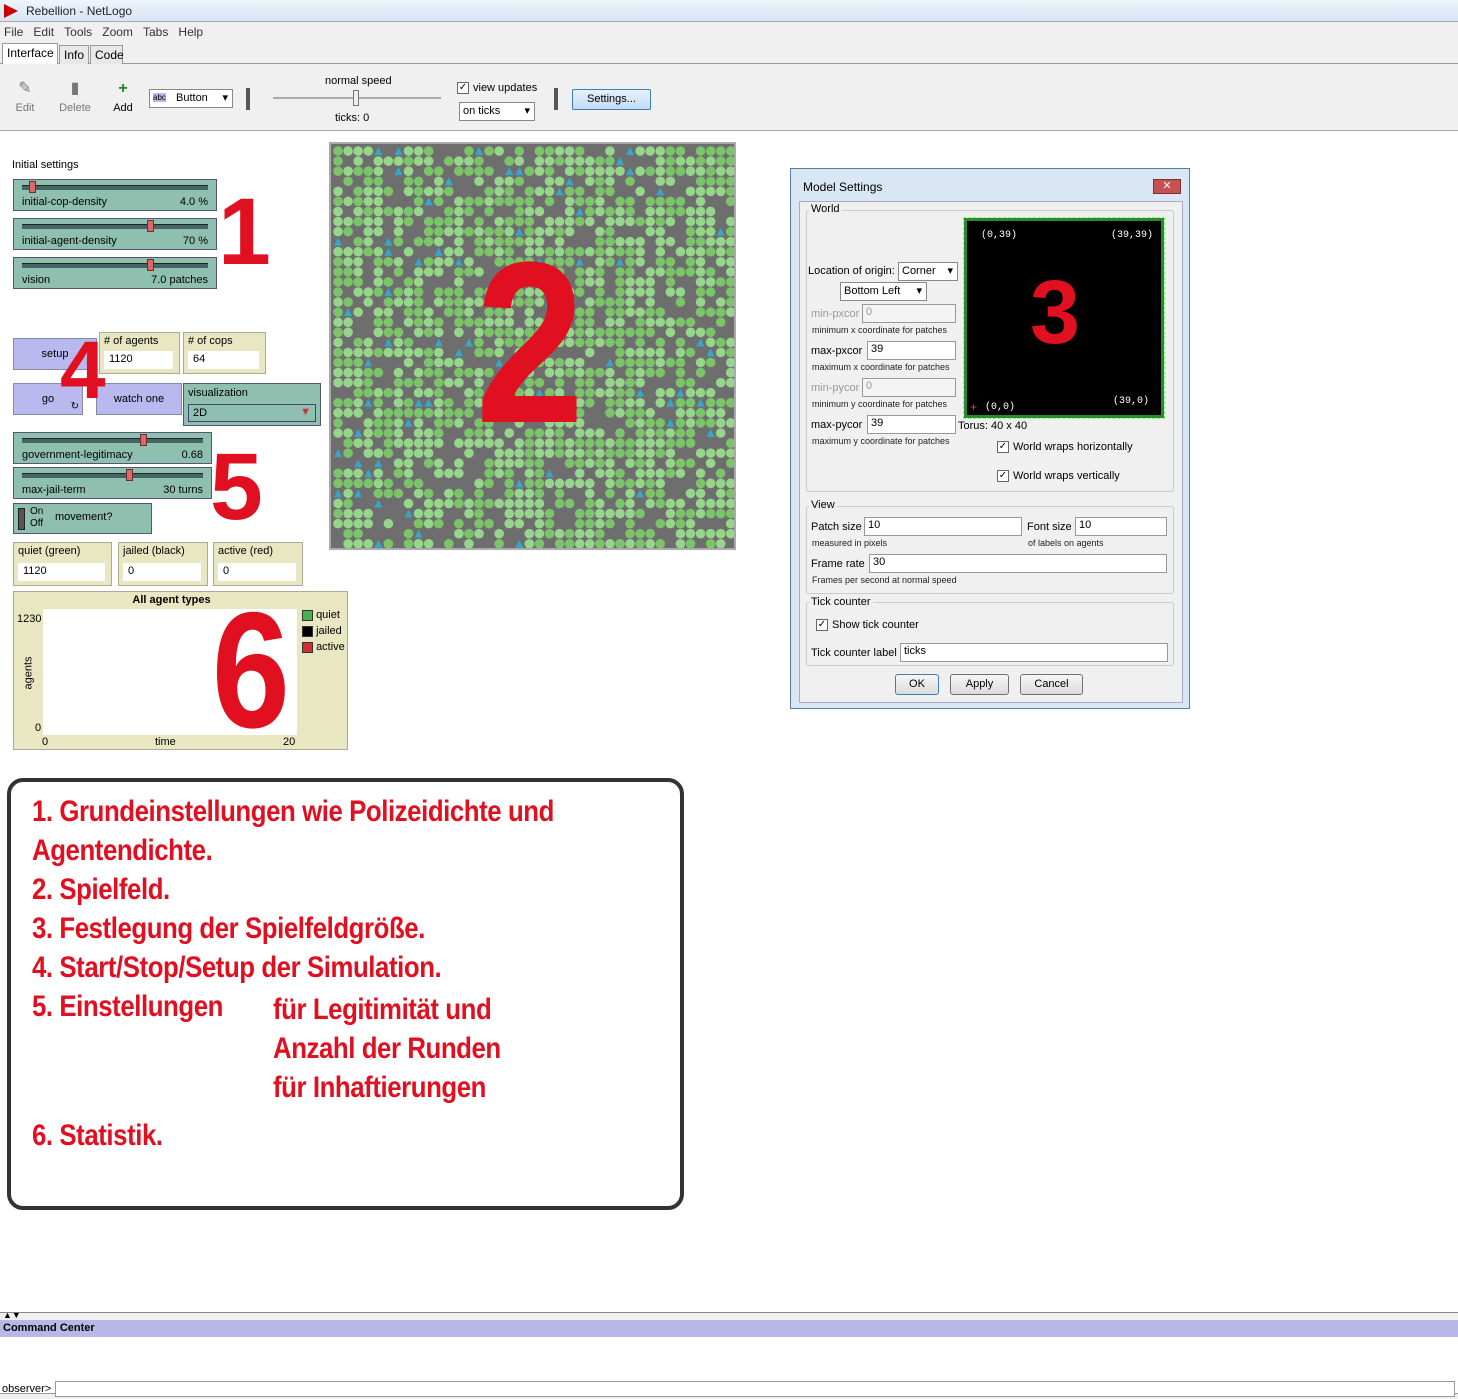  I want to click on view-updates-checkbox: ✓ view updates, so click(497, 88).